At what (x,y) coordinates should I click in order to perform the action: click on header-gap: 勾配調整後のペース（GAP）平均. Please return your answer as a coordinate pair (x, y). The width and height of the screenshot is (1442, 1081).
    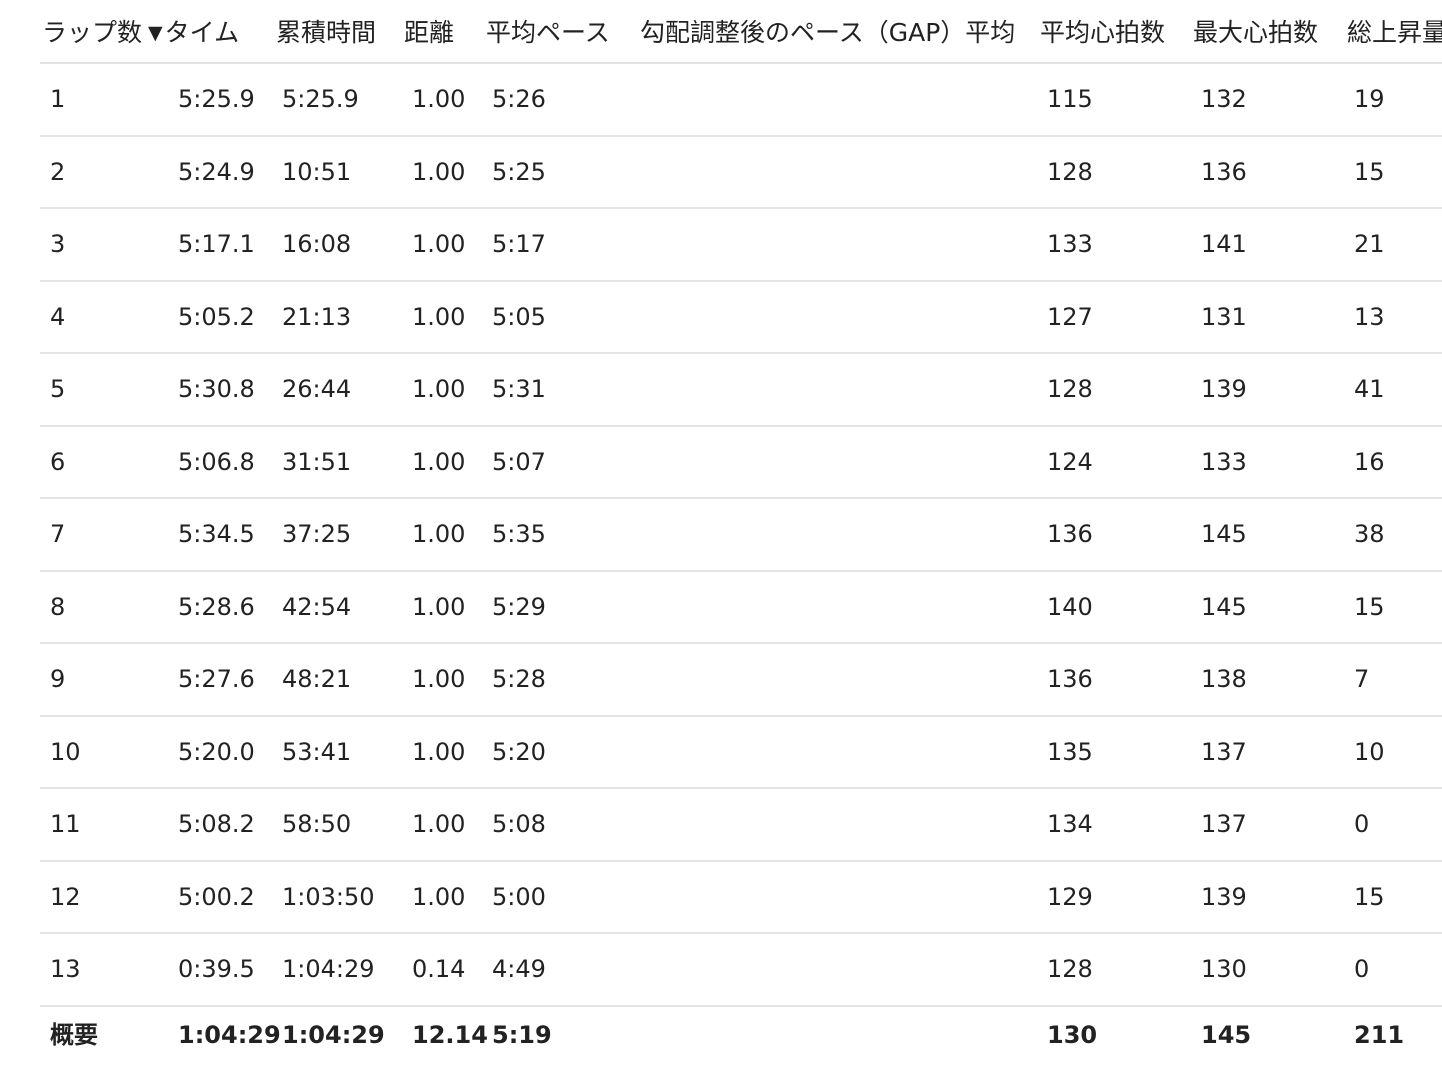
    Looking at the image, I should click on (827, 33).